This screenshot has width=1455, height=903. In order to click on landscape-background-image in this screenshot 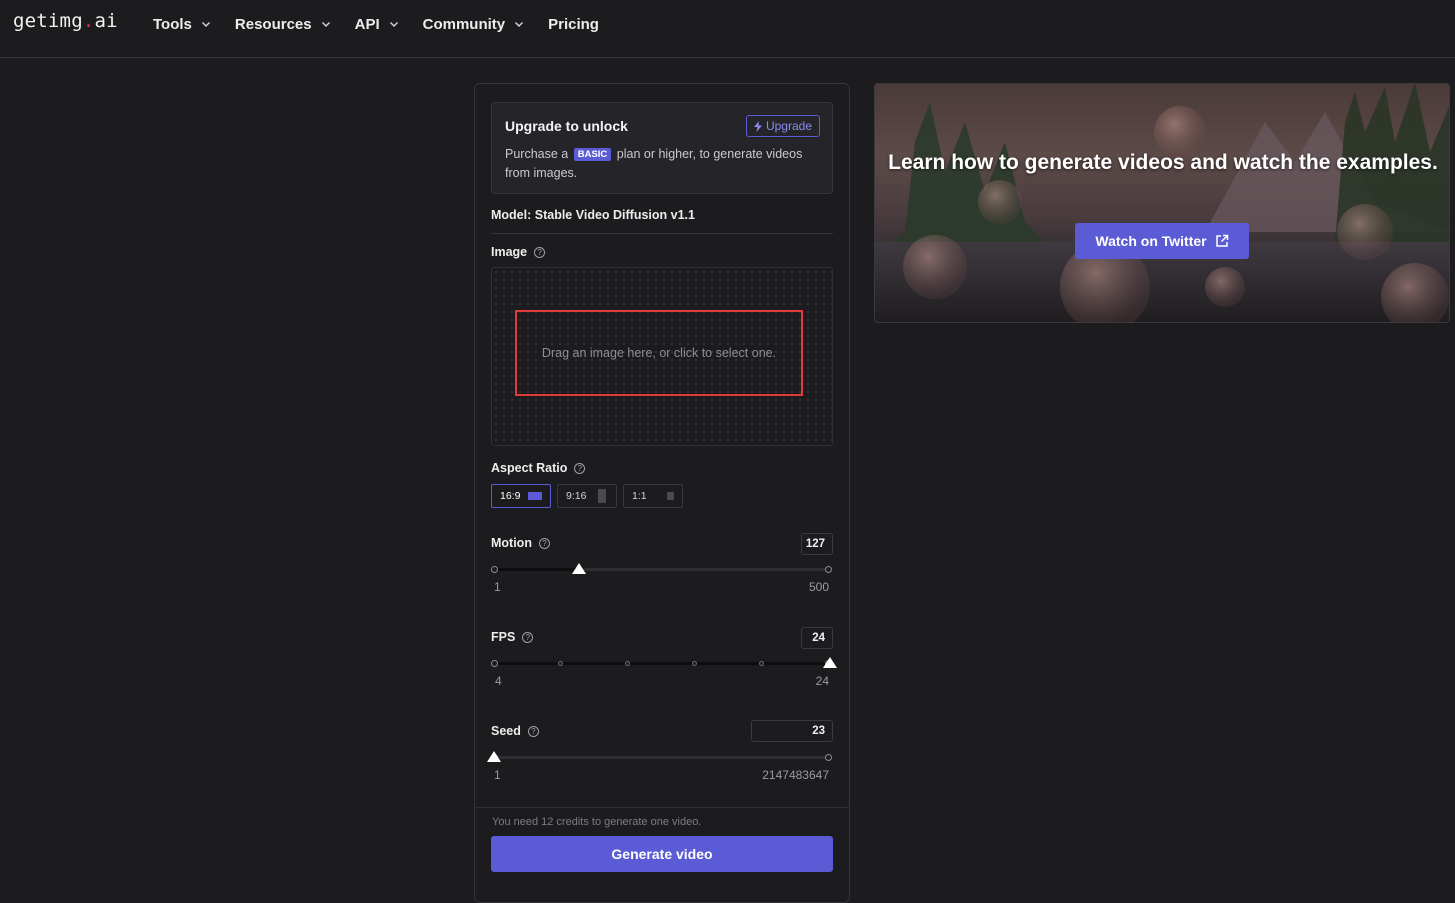, I will do `click(1162, 203)`.